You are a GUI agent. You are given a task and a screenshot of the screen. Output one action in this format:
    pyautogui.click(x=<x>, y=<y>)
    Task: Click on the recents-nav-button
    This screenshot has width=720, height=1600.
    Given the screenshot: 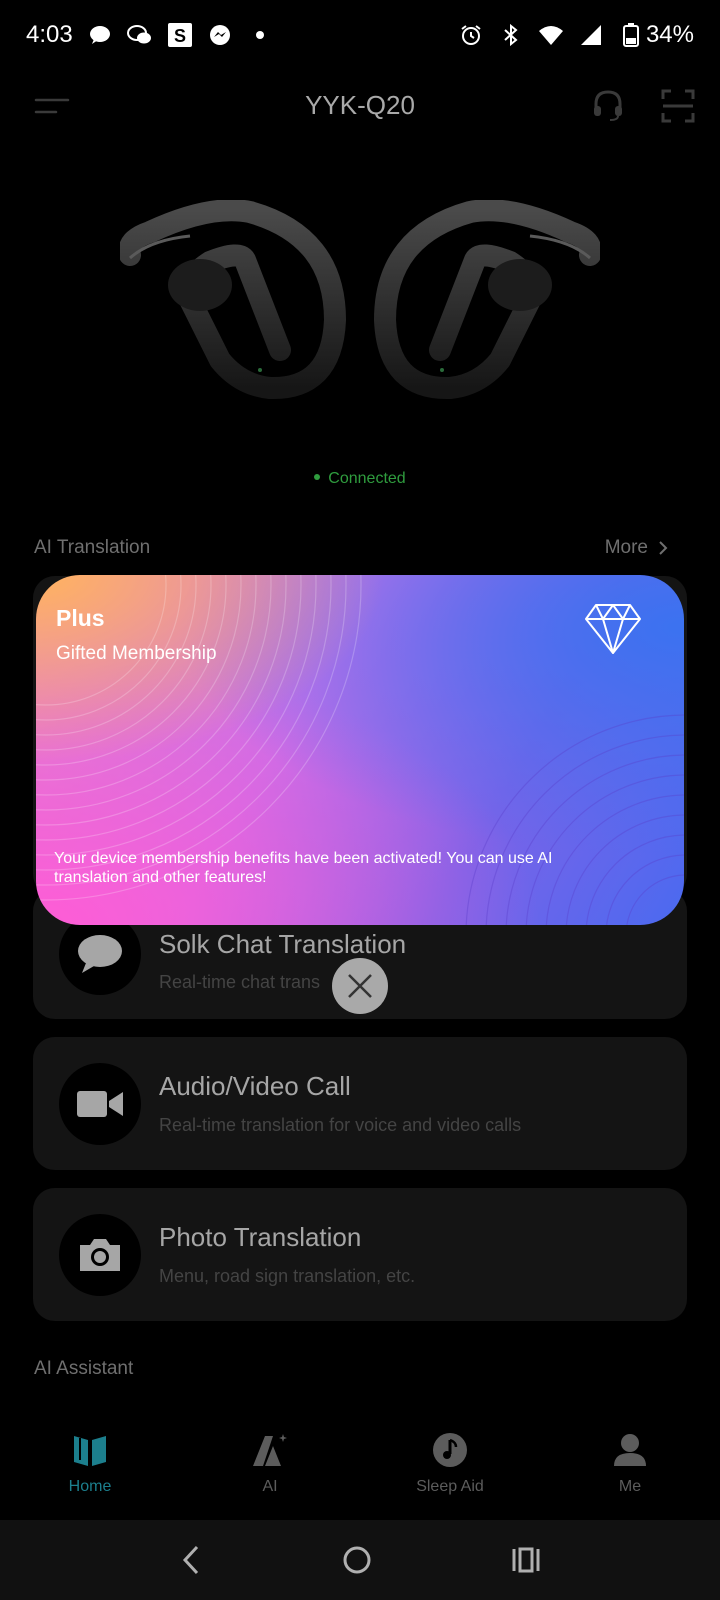 What is the action you would take?
    pyautogui.click(x=526, y=1560)
    